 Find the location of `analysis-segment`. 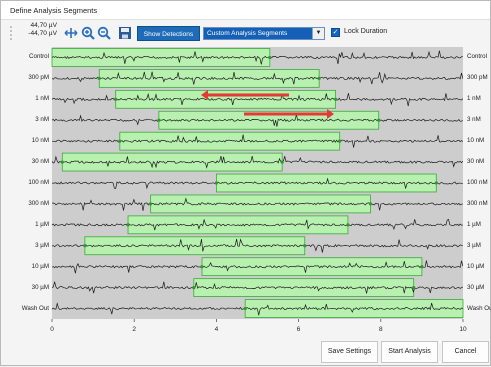

analysis-segment is located at coordinates (225, 99).